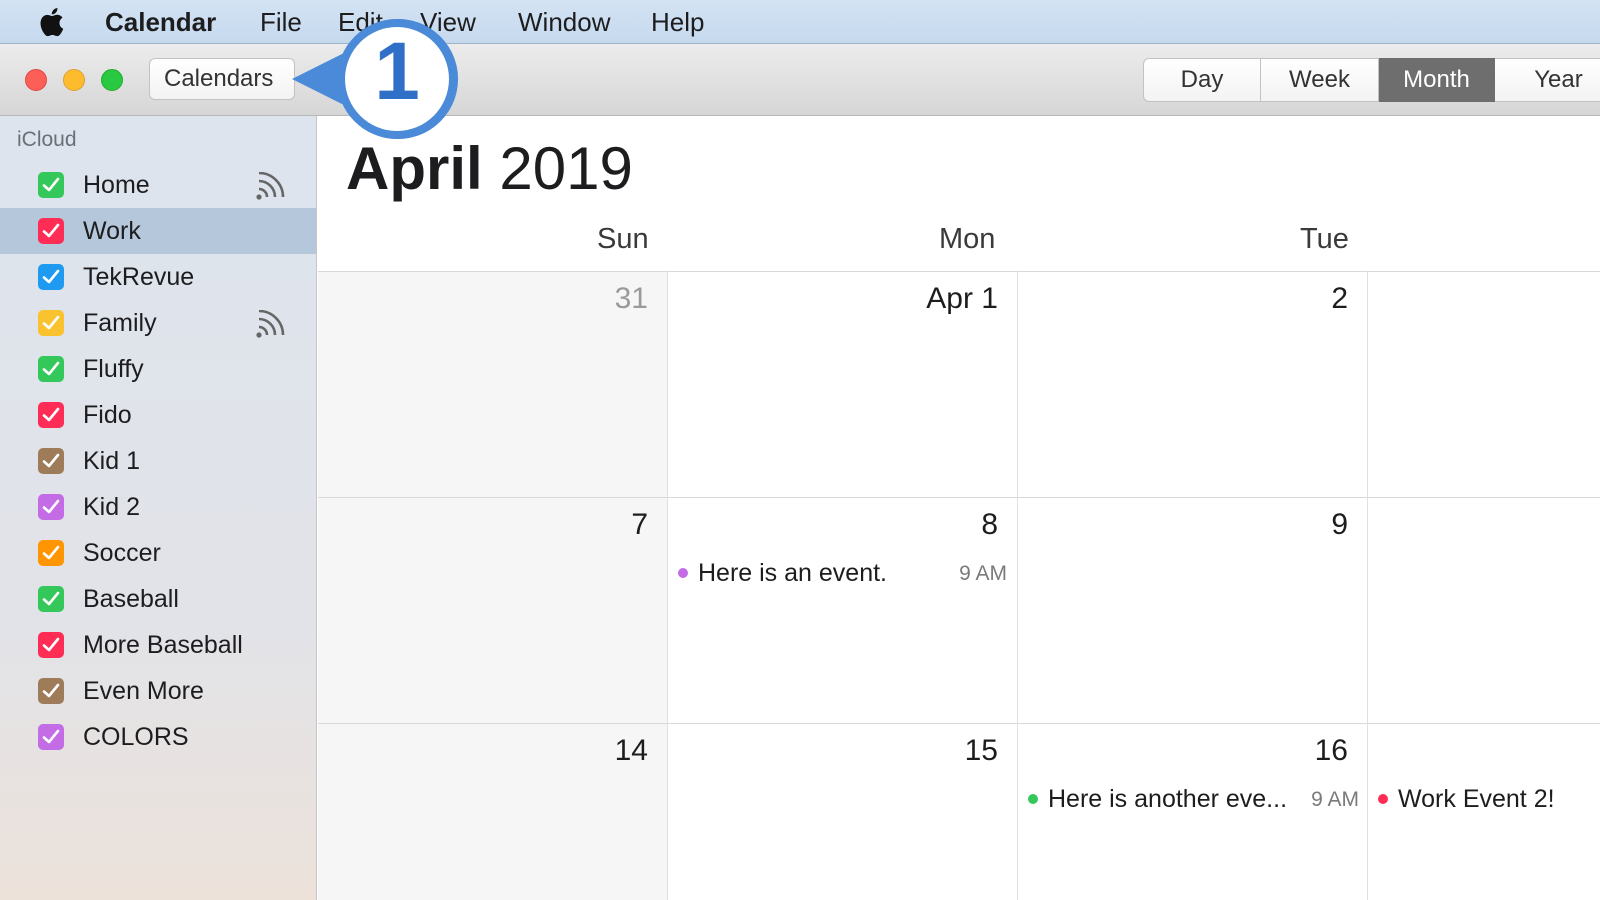 The image size is (1600, 900). Describe the element at coordinates (566, 168) in the screenshot. I see `year-number: 2019` at that location.